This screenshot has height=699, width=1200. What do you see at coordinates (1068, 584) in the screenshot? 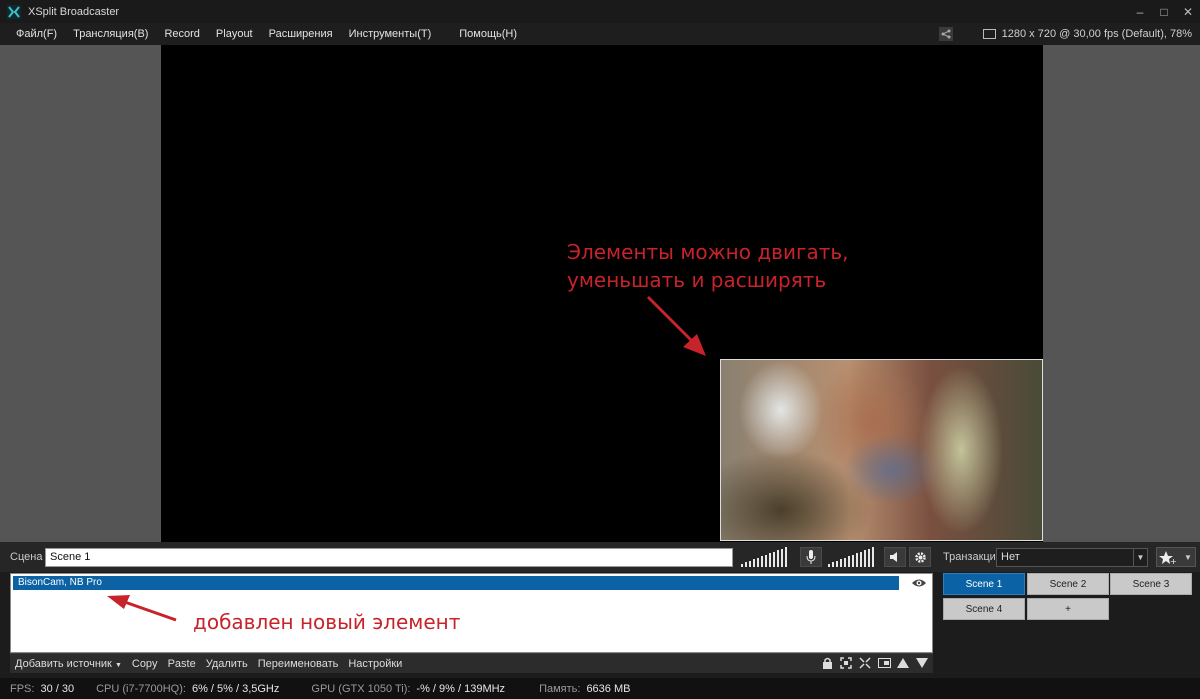
I see `scene-2-button: Scene 2` at bounding box center [1068, 584].